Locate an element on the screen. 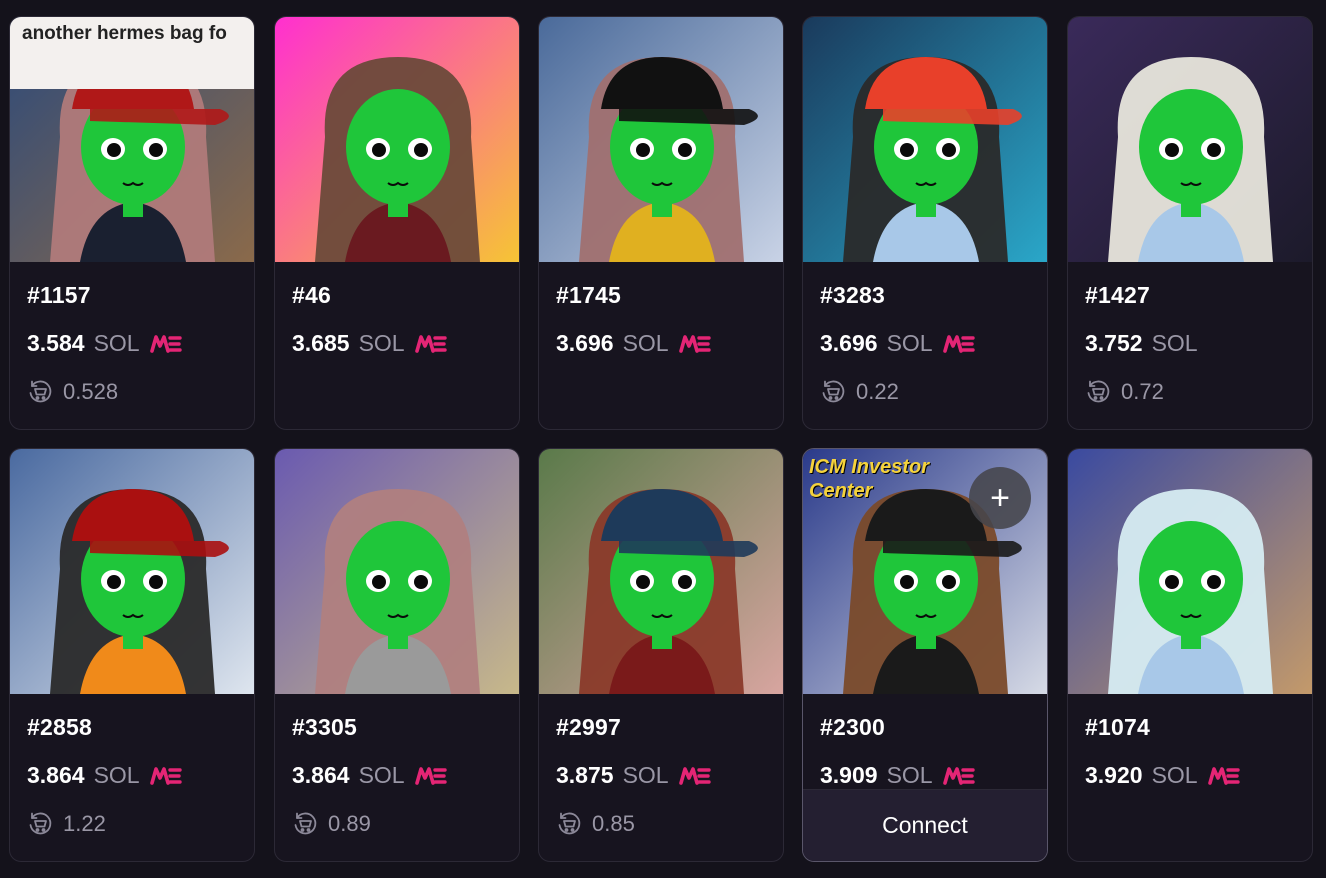  top-offer: 0.89 is located at coordinates (331, 824).